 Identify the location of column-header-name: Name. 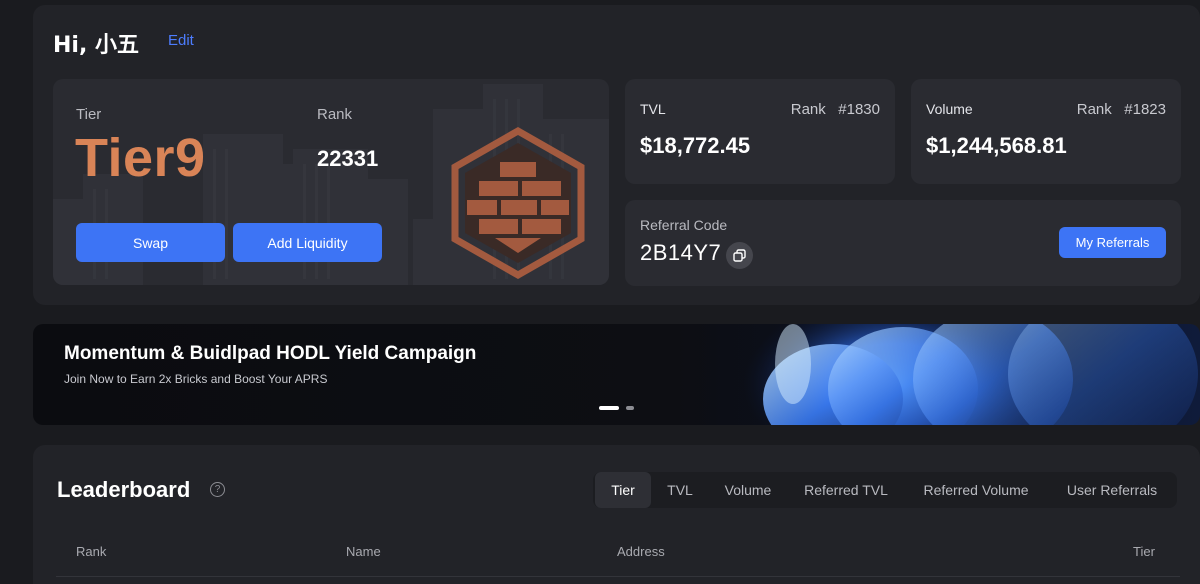
(363, 551).